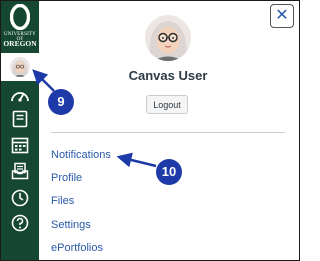 The image size is (320, 261). I want to click on settings-link: Settings, so click(71, 225).